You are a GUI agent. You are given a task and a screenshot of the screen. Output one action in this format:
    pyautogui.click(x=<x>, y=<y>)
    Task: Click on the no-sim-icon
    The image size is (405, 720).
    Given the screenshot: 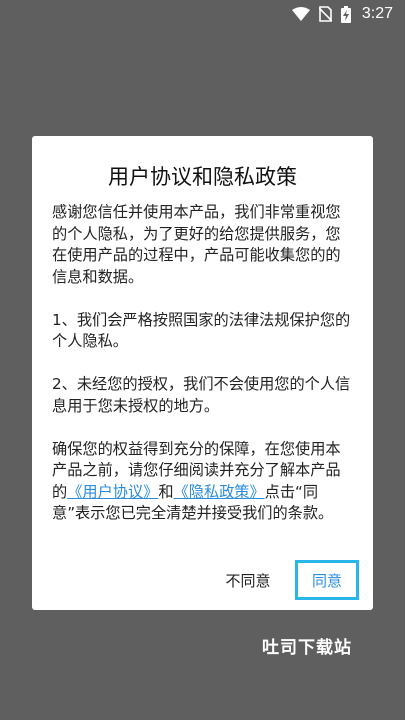 What is the action you would take?
    pyautogui.click(x=325, y=14)
    